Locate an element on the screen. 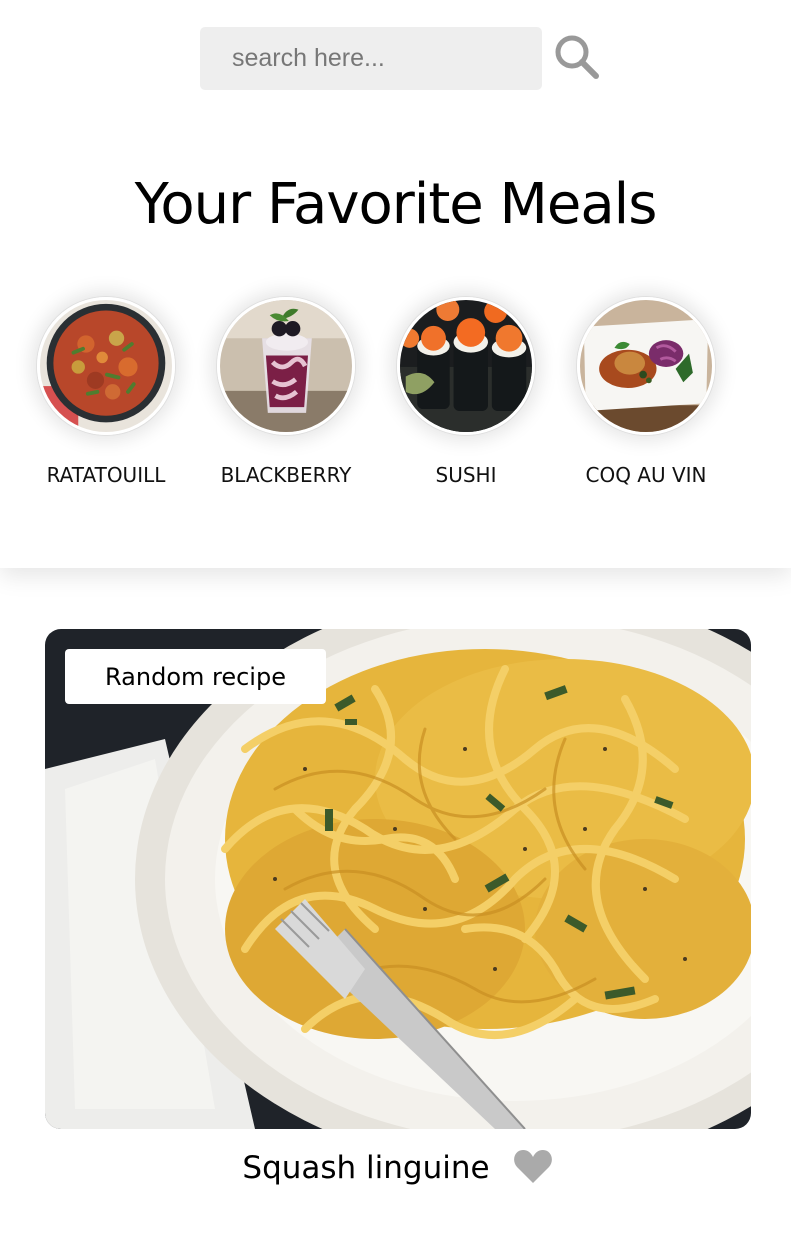 The image size is (791, 1243). favorite-meal-coq-au-vin: COQ AU VIN is located at coordinates (649, 397).